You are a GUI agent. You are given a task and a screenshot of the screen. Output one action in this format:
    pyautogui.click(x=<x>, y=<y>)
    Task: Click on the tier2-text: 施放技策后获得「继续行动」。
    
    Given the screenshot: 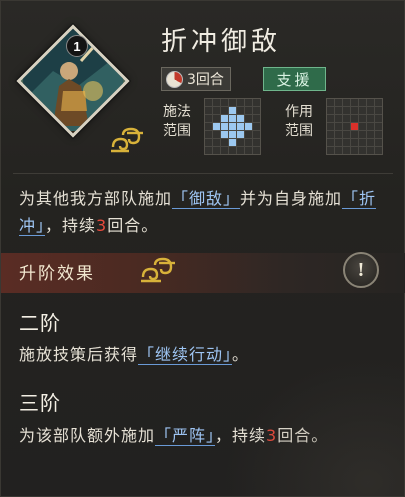 What is the action you would take?
    pyautogui.click(x=205, y=354)
    